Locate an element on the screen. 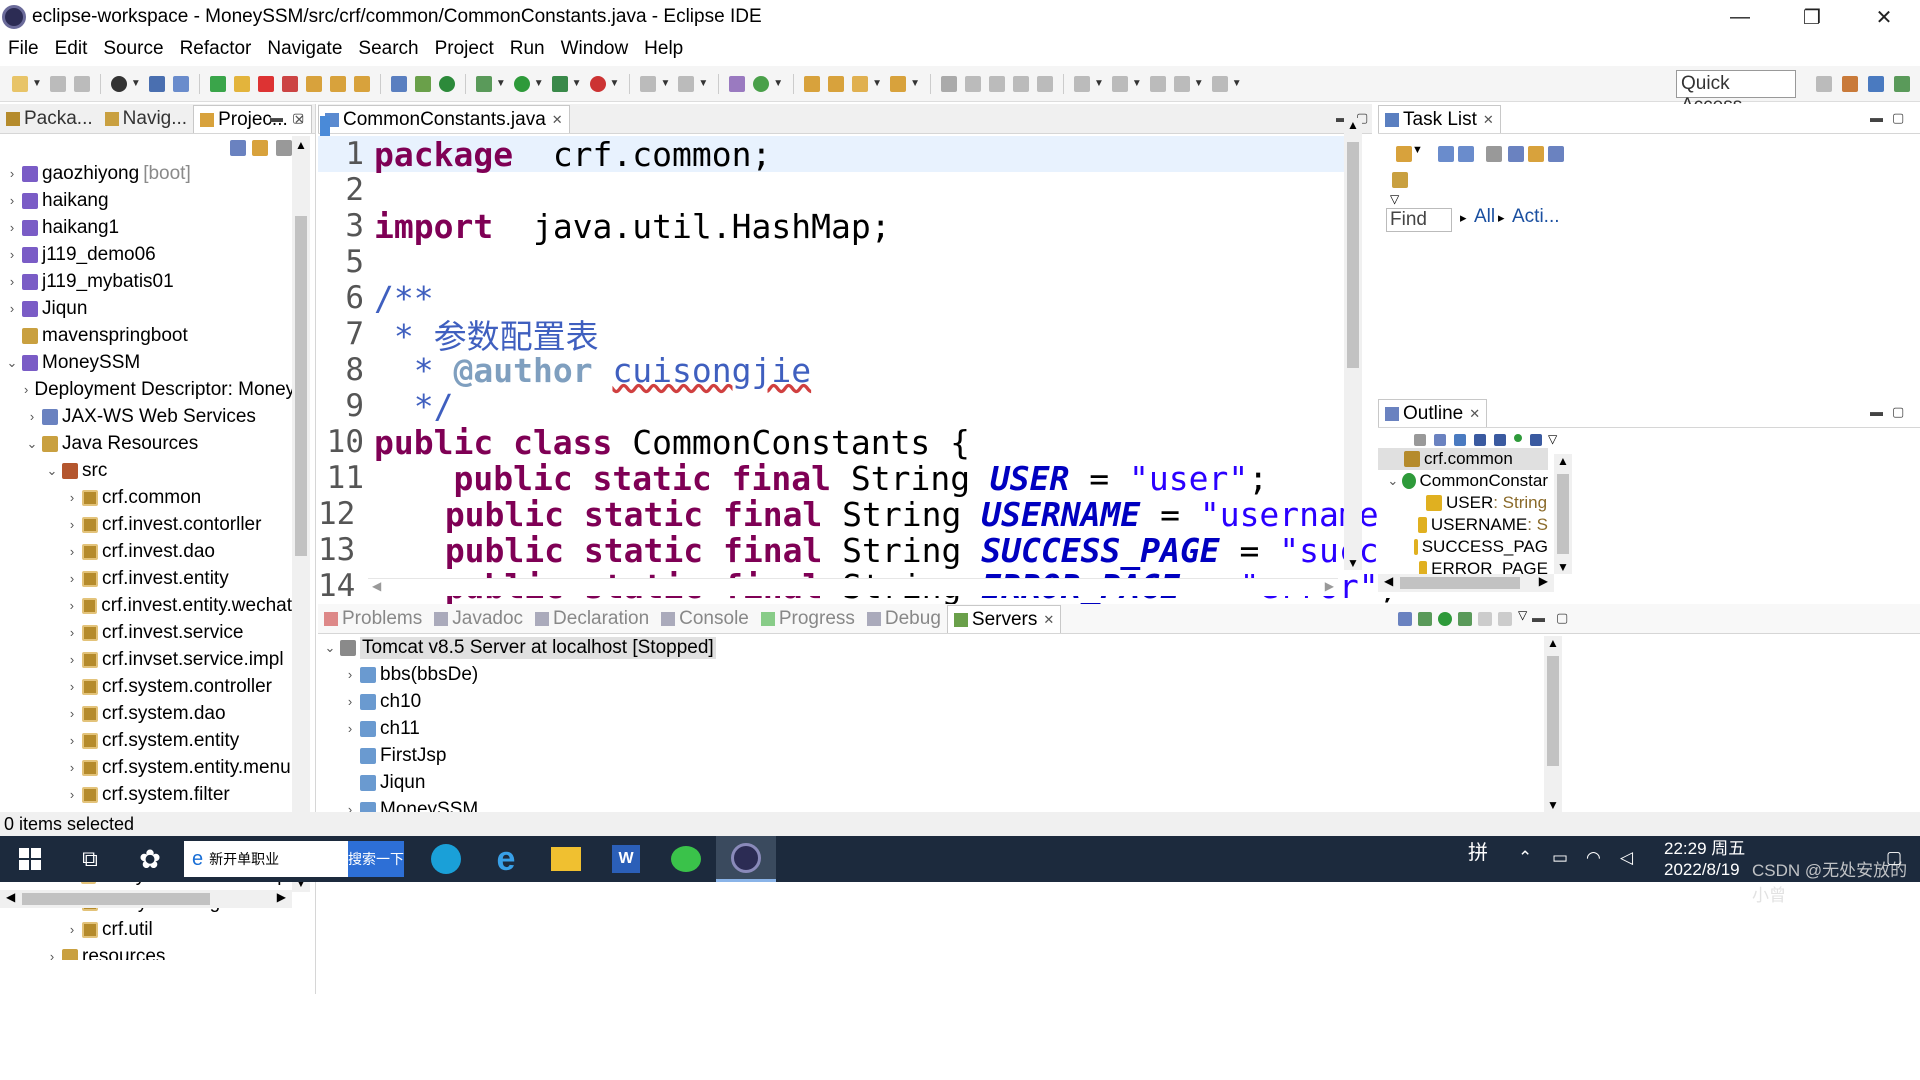 The image size is (1920, 1080). search-icon is located at coordinates (860, 83).